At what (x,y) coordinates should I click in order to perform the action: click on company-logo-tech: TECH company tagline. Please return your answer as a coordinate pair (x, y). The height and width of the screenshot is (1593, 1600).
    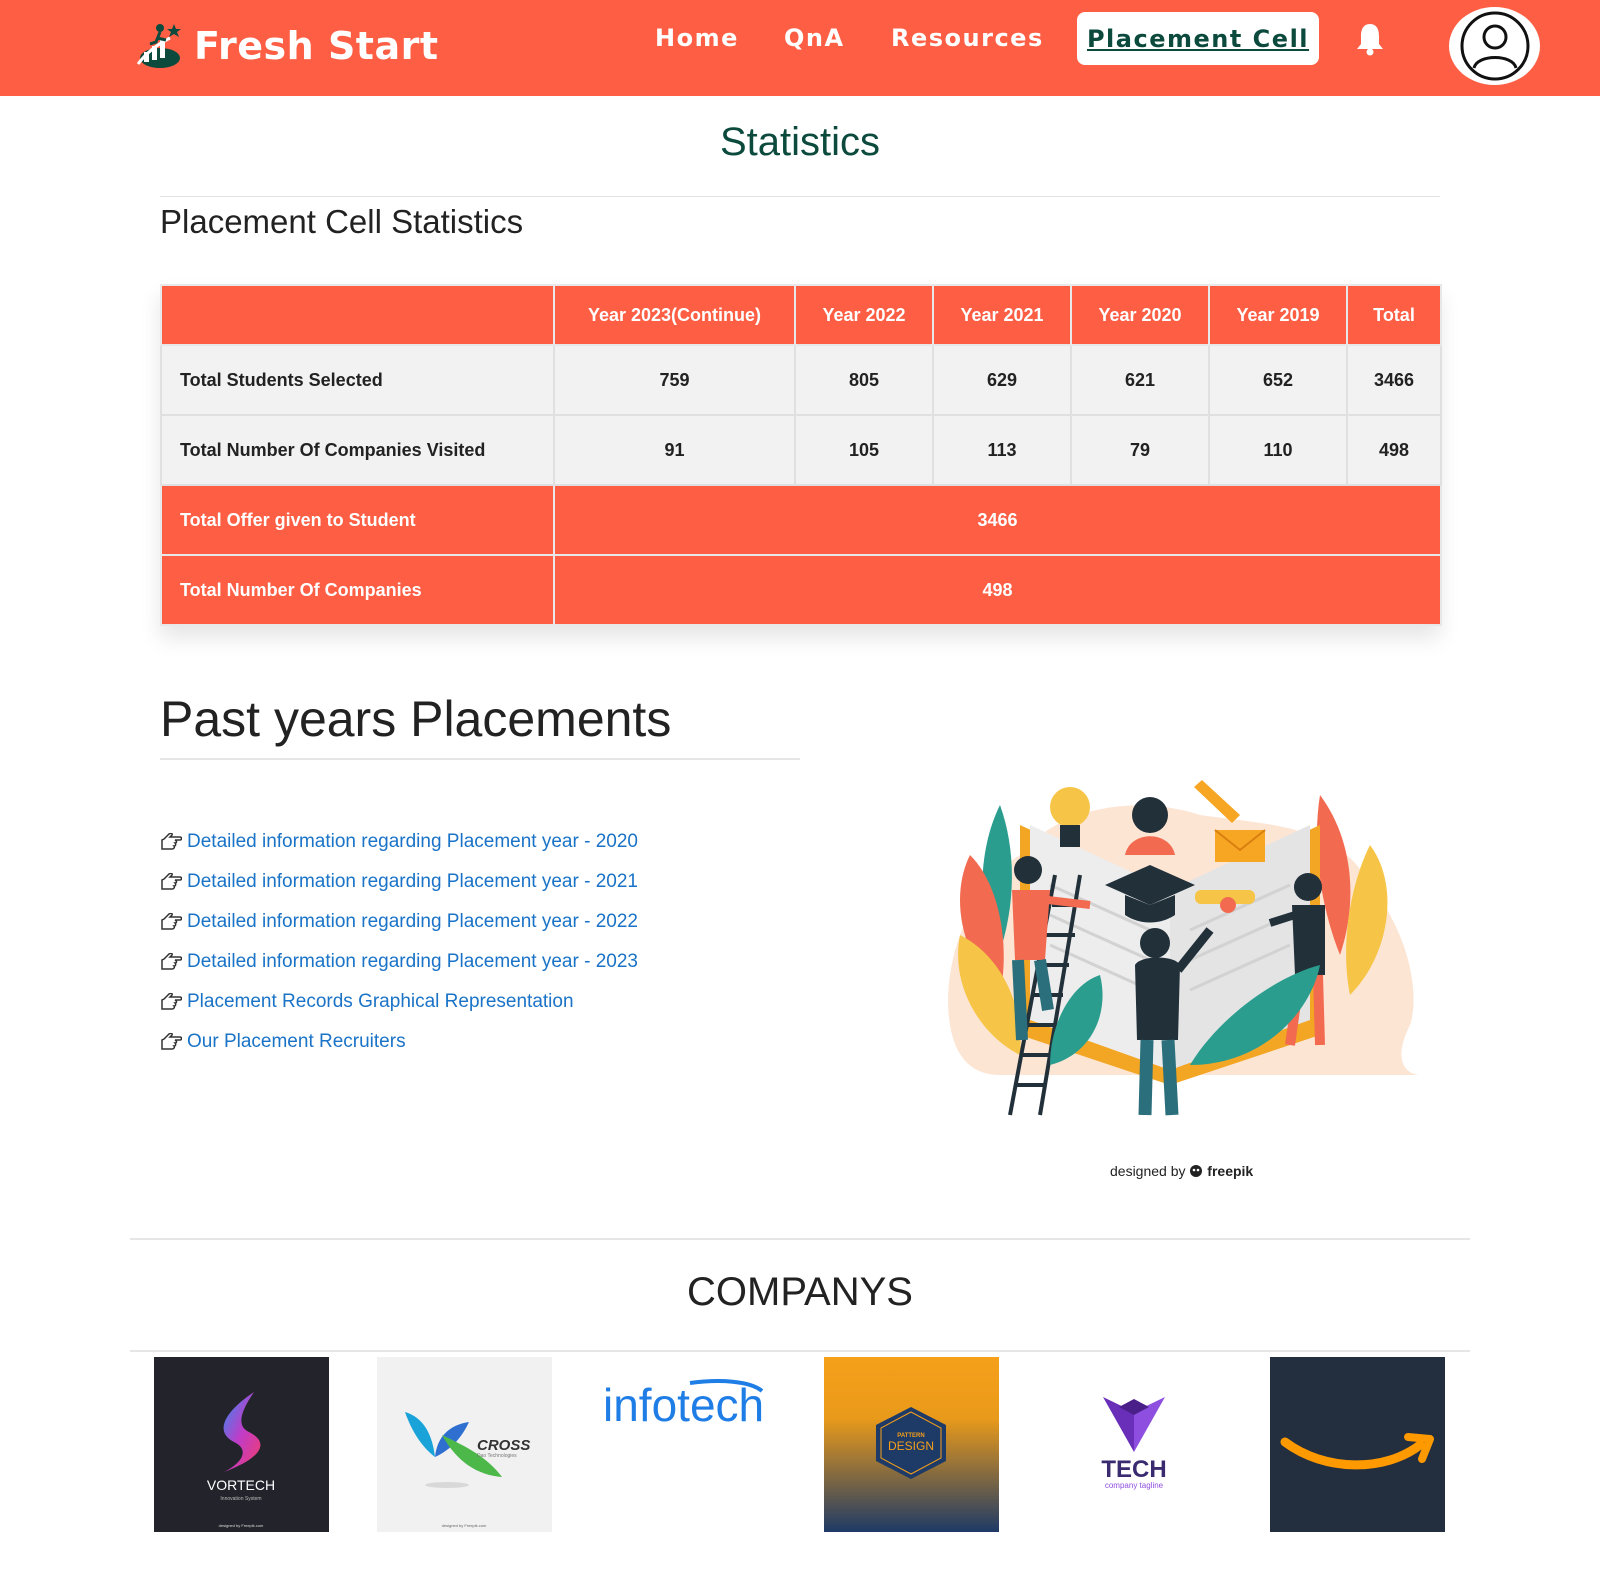
    Looking at the image, I should click on (1134, 1444).